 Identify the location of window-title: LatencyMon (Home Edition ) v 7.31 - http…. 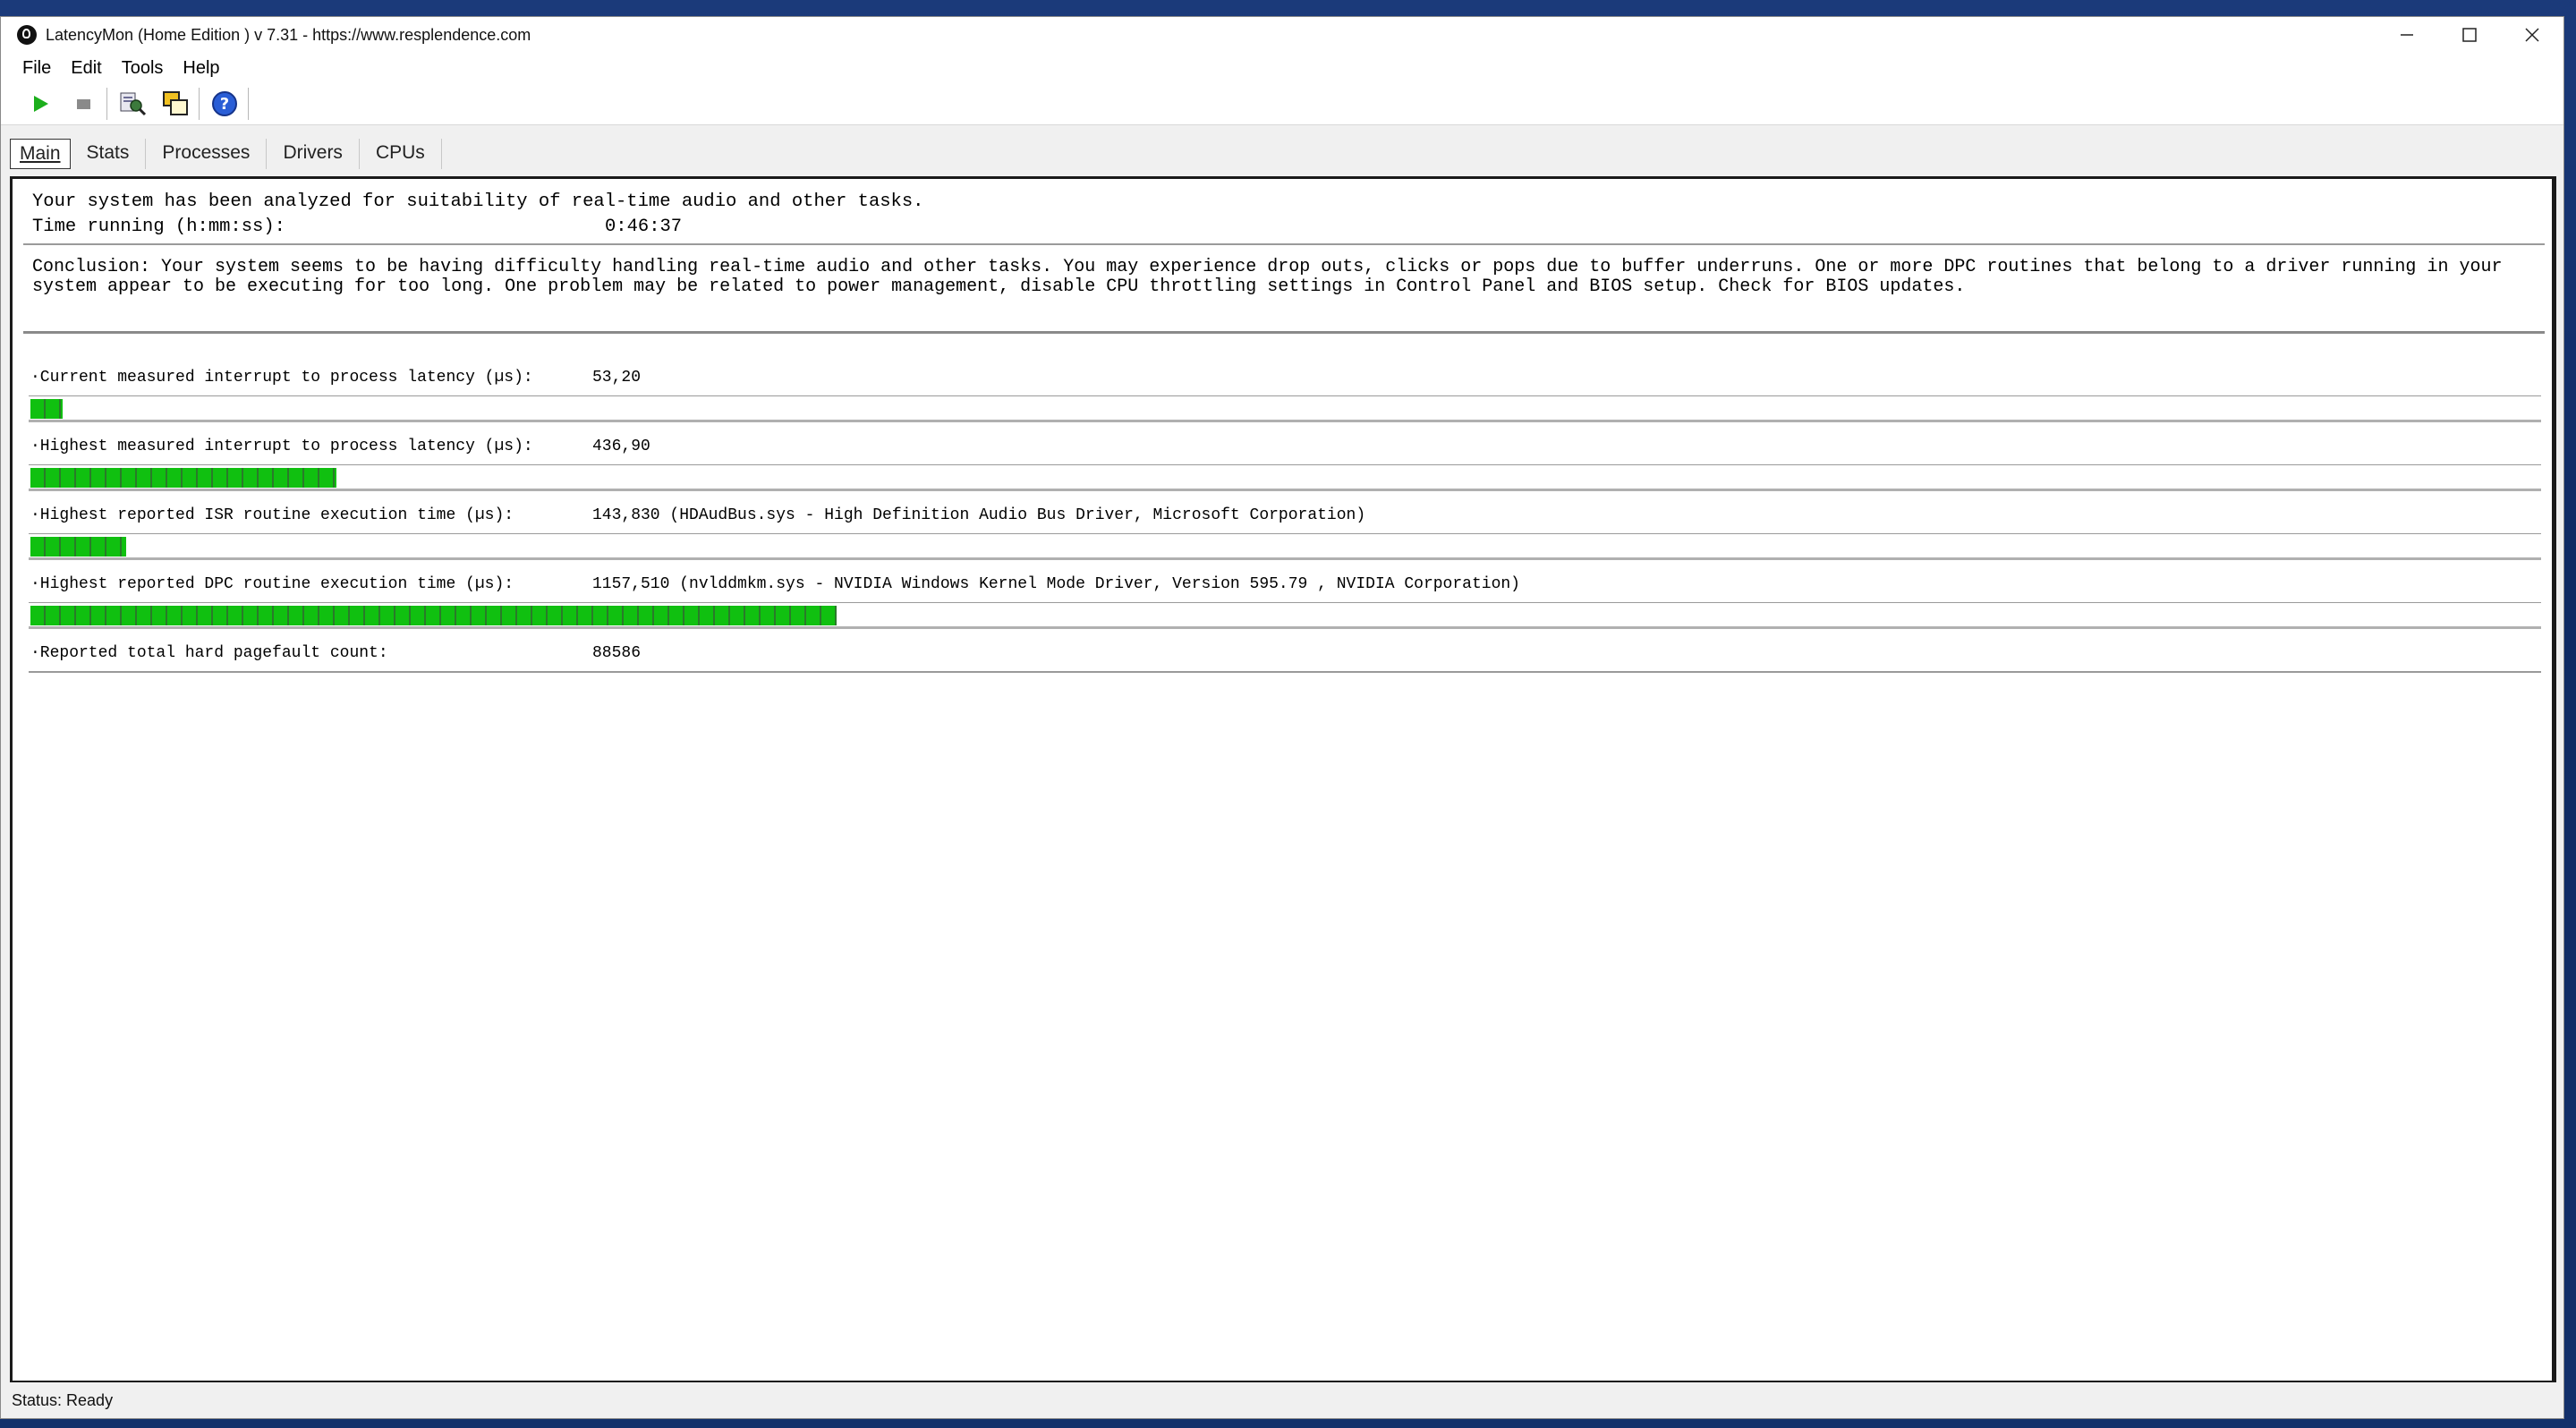
(288, 34).